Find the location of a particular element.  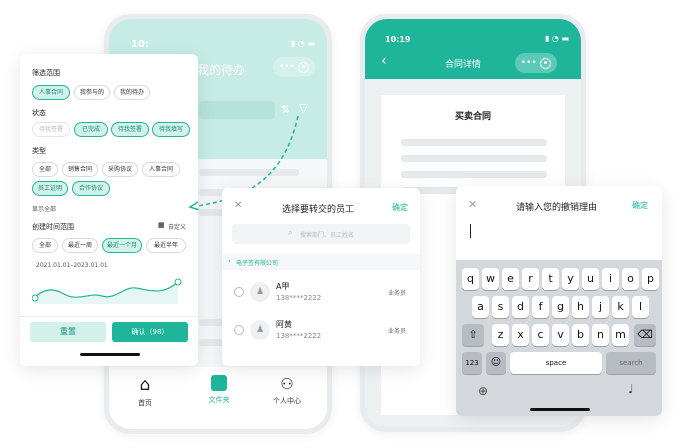

show-all-link: 显示全部 is located at coordinates (44, 208).